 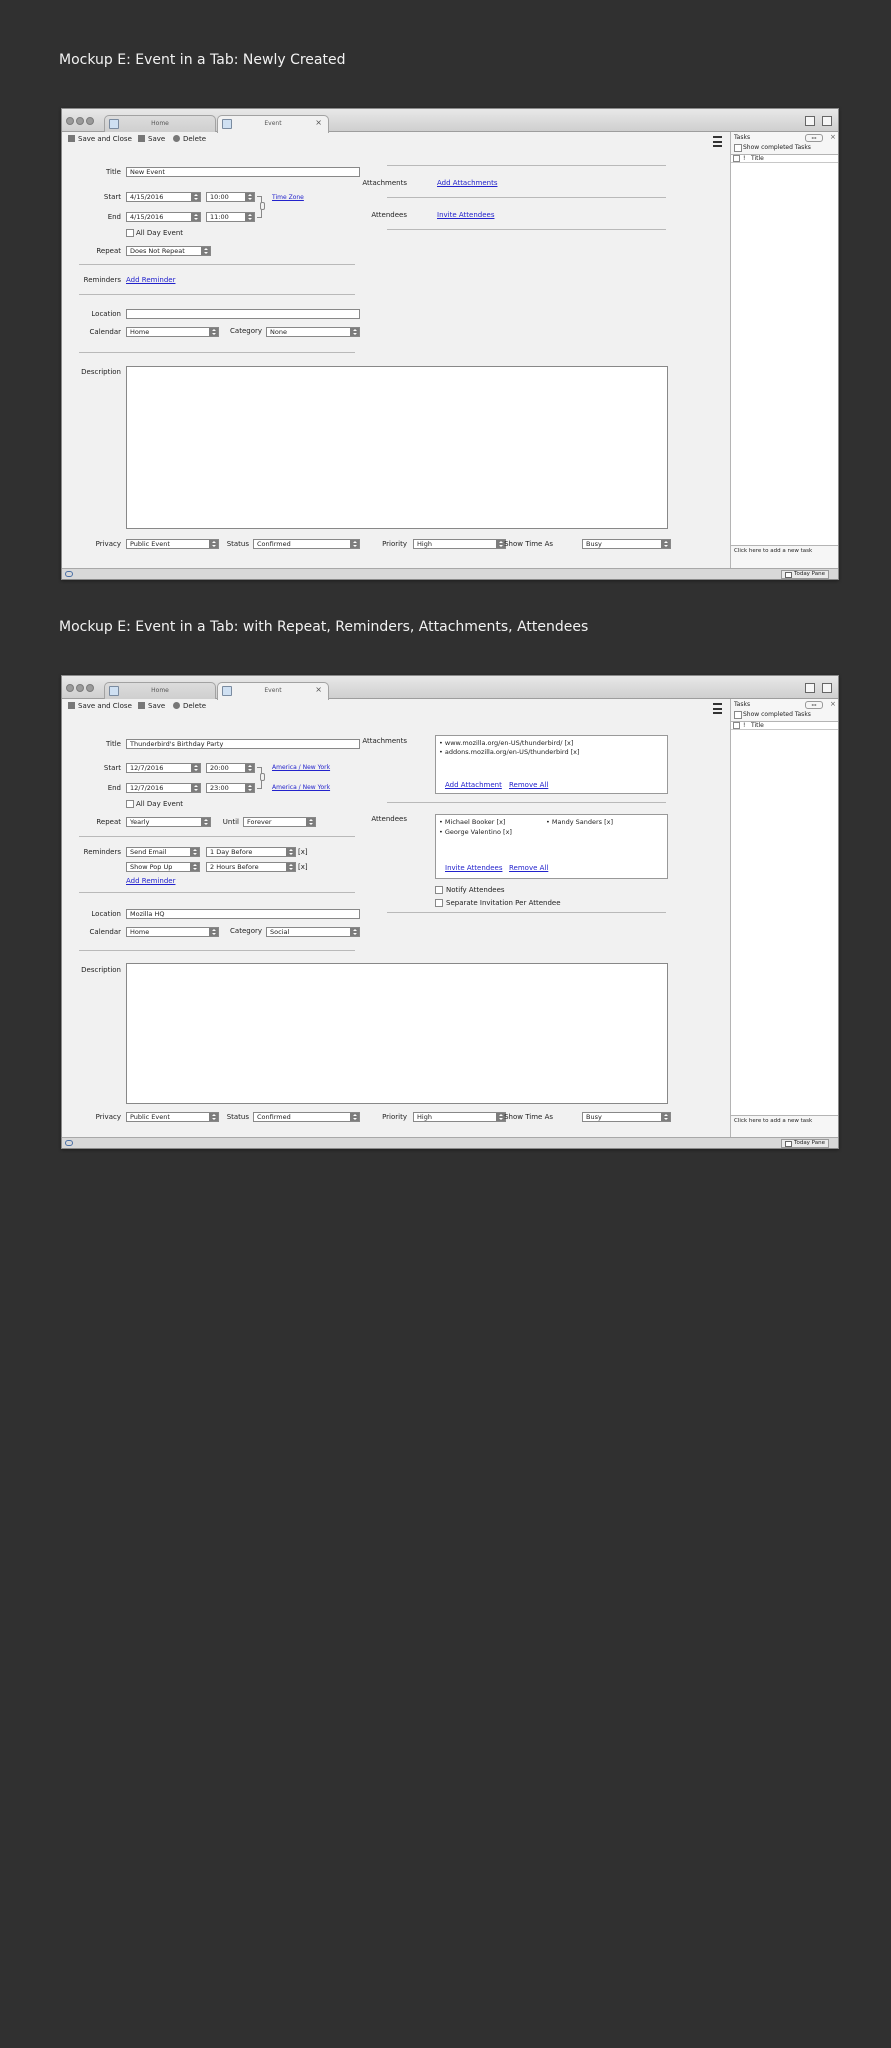 What do you see at coordinates (163, 867) in the screenshot?
I see `reminder-type-select: Show Pop Up` at bounding box center [163, 867].